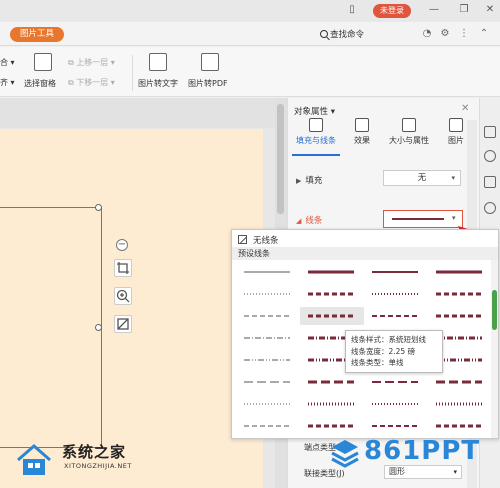  What do you see at coordinates (210, 62) in the screenshot?
I see `pic-to-pdf-icon` at bounding box center [210, 62].